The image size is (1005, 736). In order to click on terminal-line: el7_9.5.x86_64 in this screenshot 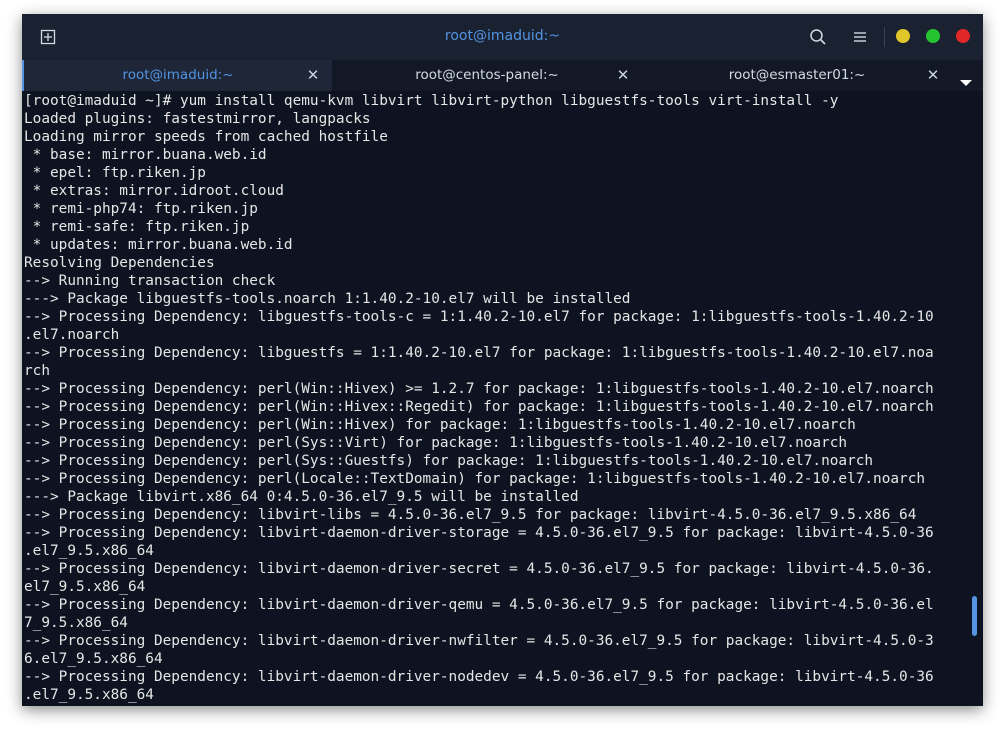, I will do `click(85, 587)`.